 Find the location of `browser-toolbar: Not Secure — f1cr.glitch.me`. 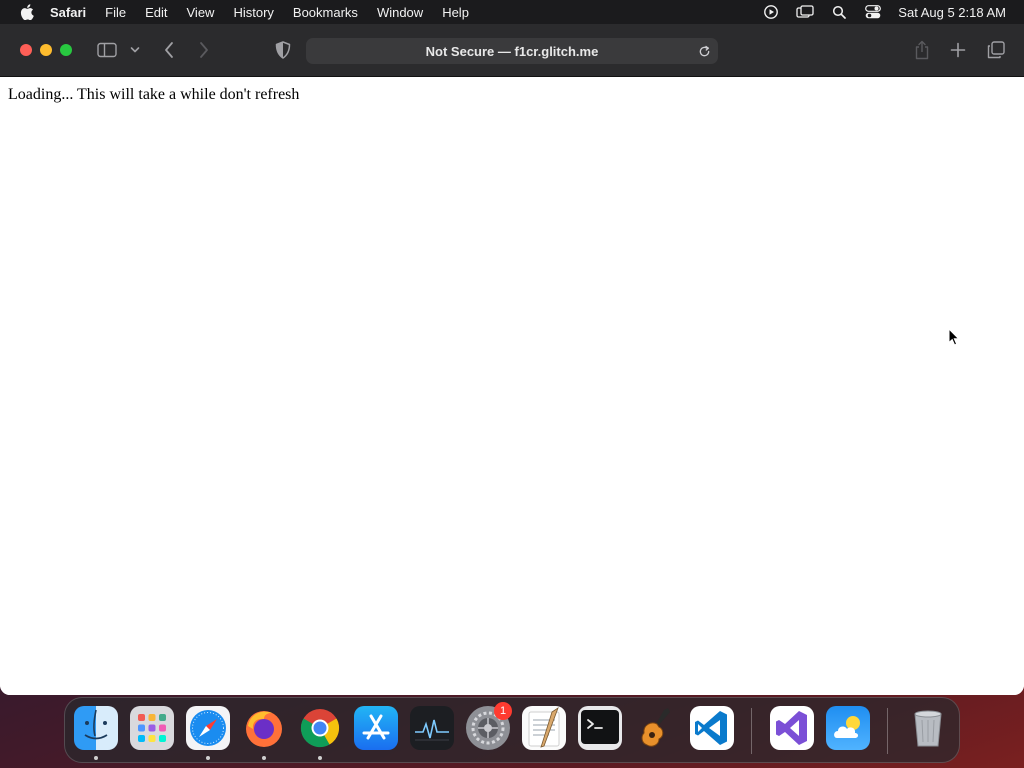

browser-toolbar: Not Secure — f1cr.glitch.me is located at coordinates (512, 50).